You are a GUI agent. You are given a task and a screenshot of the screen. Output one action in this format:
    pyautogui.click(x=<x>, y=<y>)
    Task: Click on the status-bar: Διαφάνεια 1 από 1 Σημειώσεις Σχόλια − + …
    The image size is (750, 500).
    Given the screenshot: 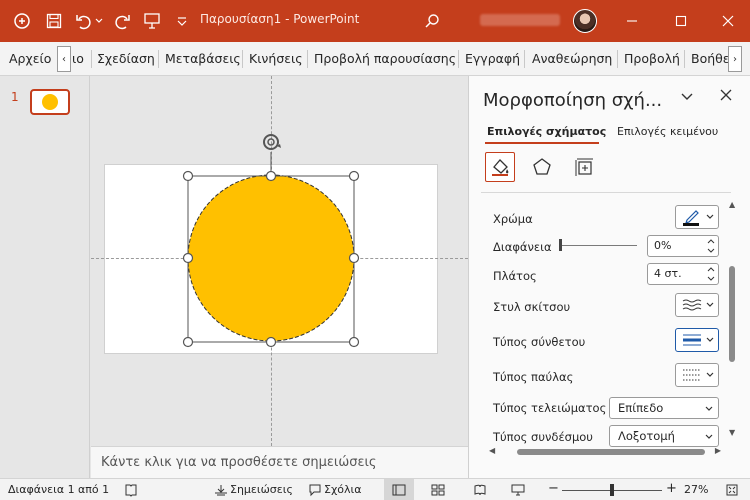 What is the action you would take?
    pyautogui.click(x=375, y=489)
    